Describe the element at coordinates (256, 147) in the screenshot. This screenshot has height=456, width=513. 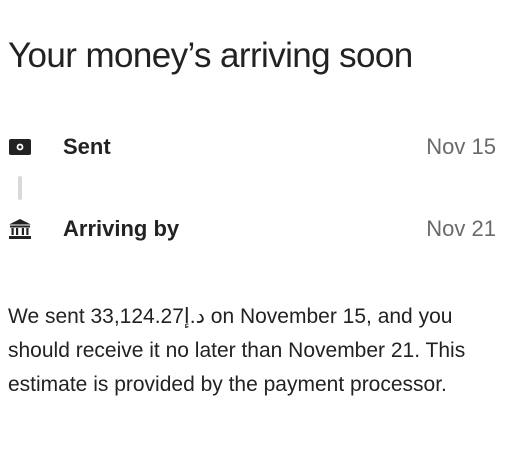
I see `timeline-step-sent: Sent Nov 15` at that location.